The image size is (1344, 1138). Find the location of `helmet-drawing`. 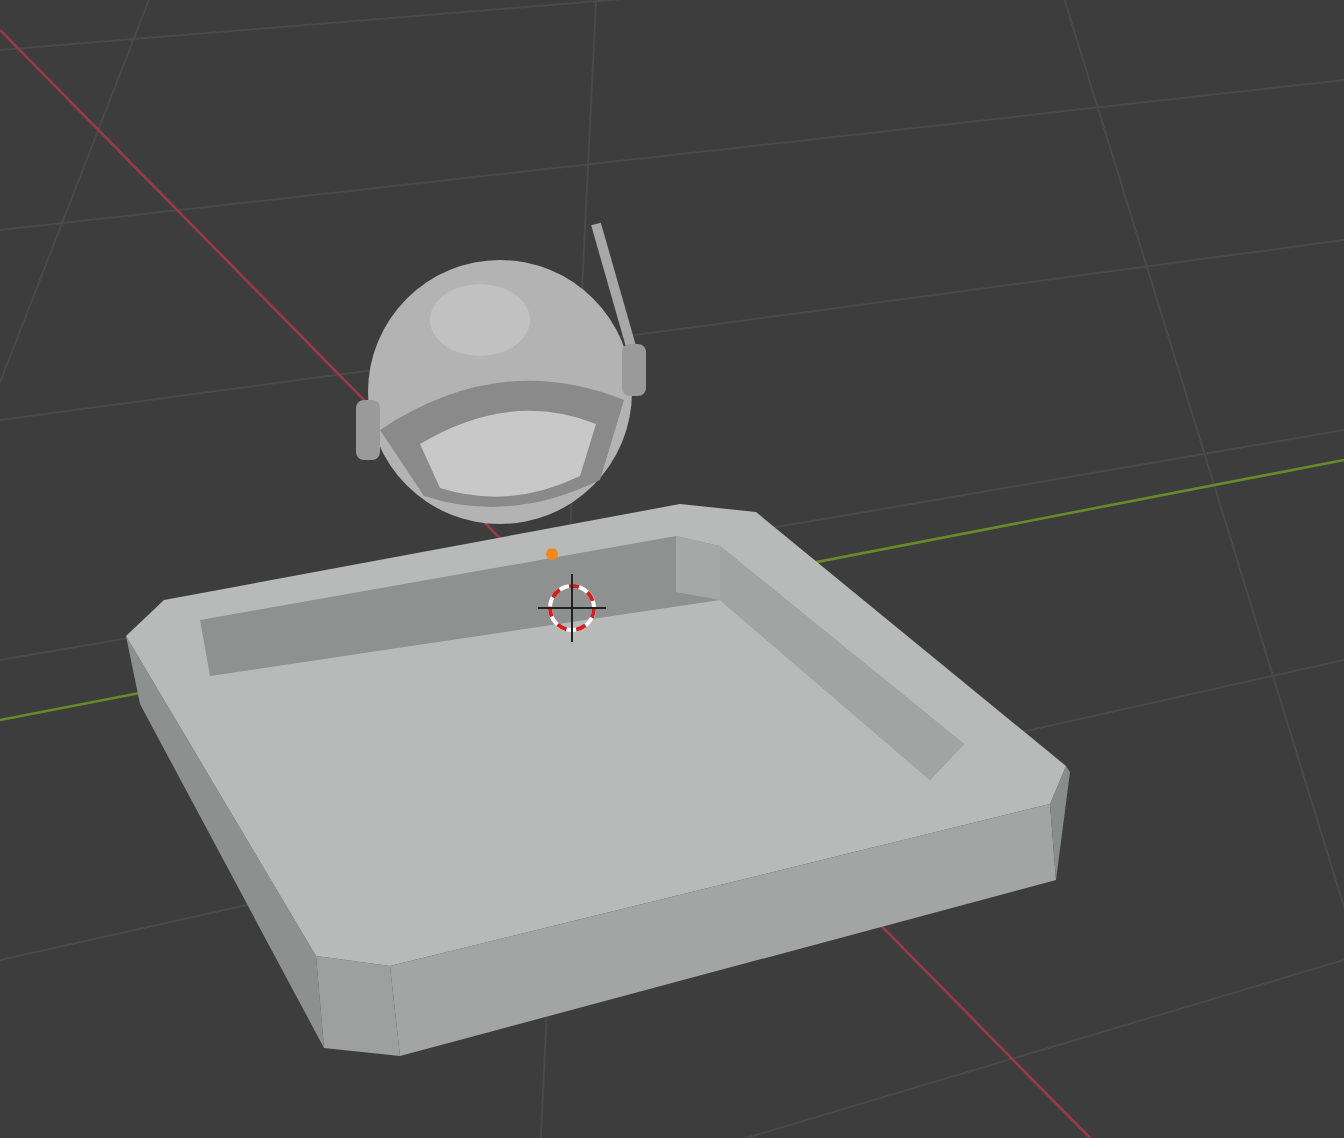

helmet-drawing is located at coordinates (501, 373).